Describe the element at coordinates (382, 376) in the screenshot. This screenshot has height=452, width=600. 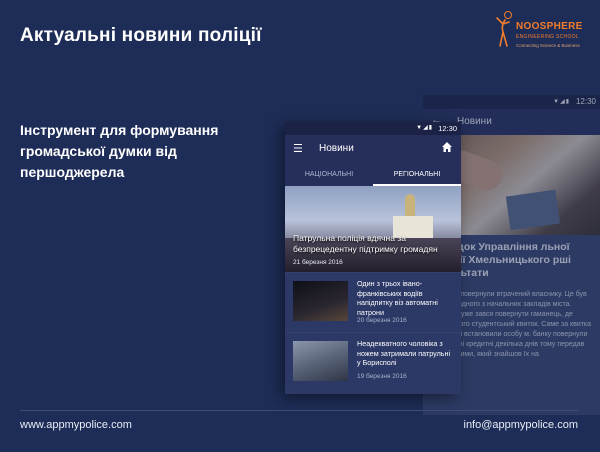
I see `news-date: 19 березня 2016` at that location.